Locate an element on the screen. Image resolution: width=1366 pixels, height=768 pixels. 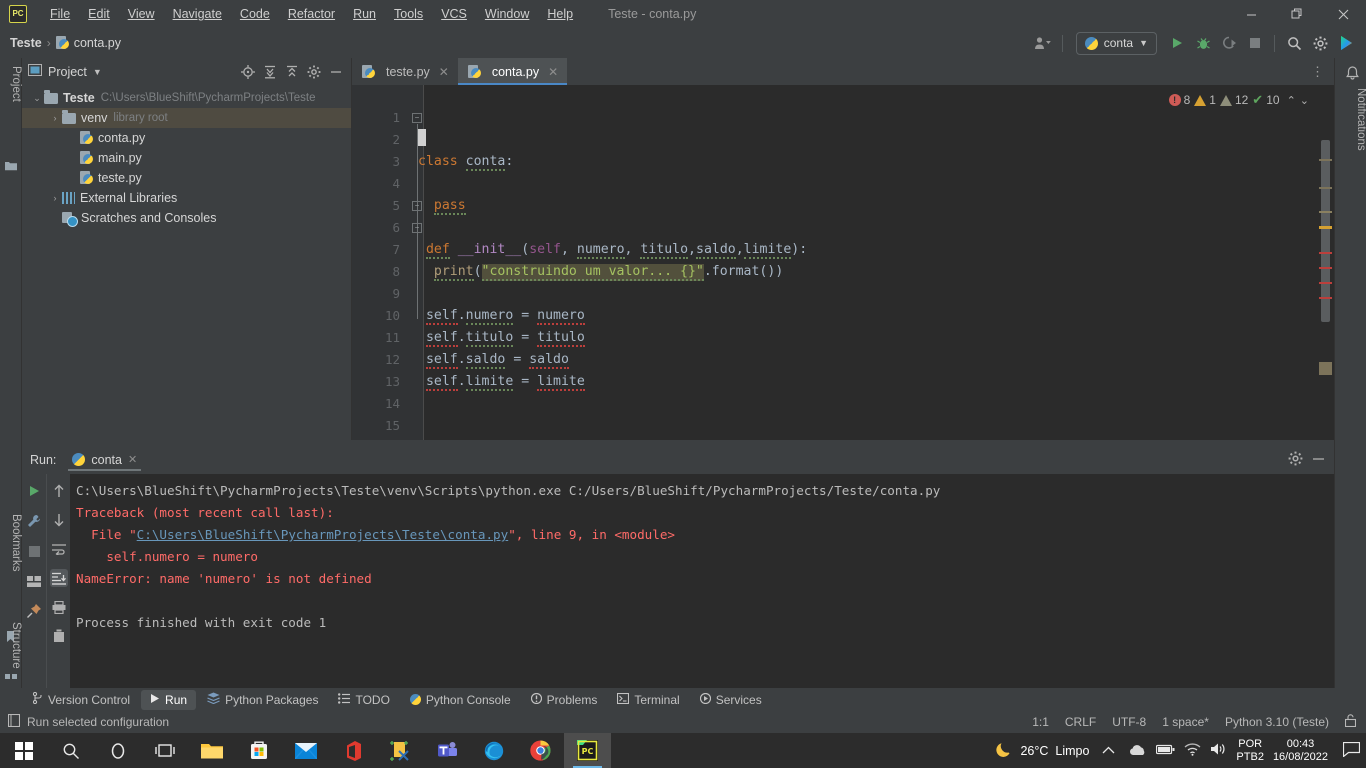
indent-setting: 1 space* is located at coordinates (1185, 722).